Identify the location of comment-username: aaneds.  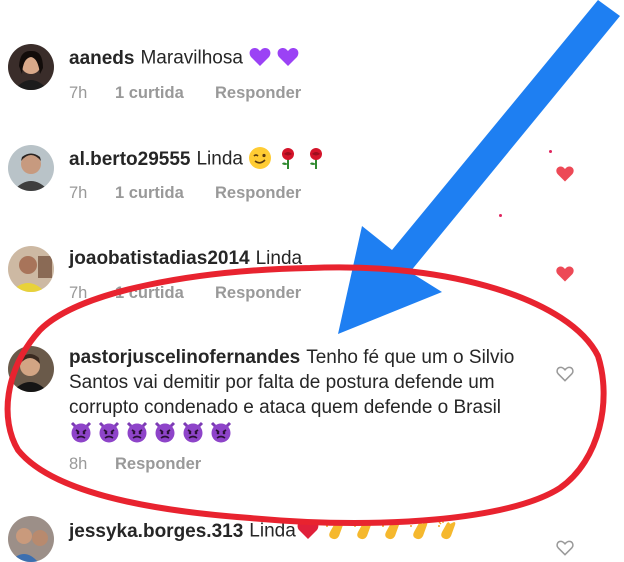
(101, 58).